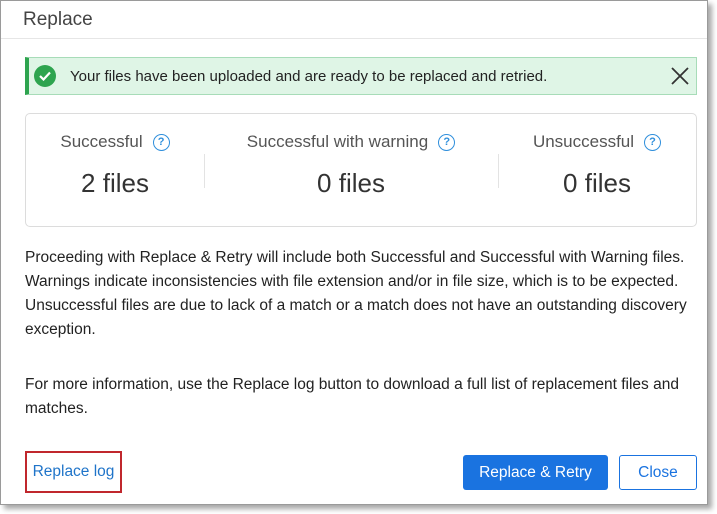 This screenshot has width=717, height=514. I want to click on replace-log-link: Replace log, so click(74, 472).